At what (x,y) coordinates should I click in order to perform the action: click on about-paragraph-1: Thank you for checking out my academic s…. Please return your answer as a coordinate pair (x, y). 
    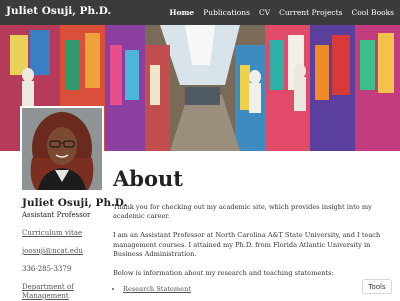
    Looking at the image, I should click on (242, 212).